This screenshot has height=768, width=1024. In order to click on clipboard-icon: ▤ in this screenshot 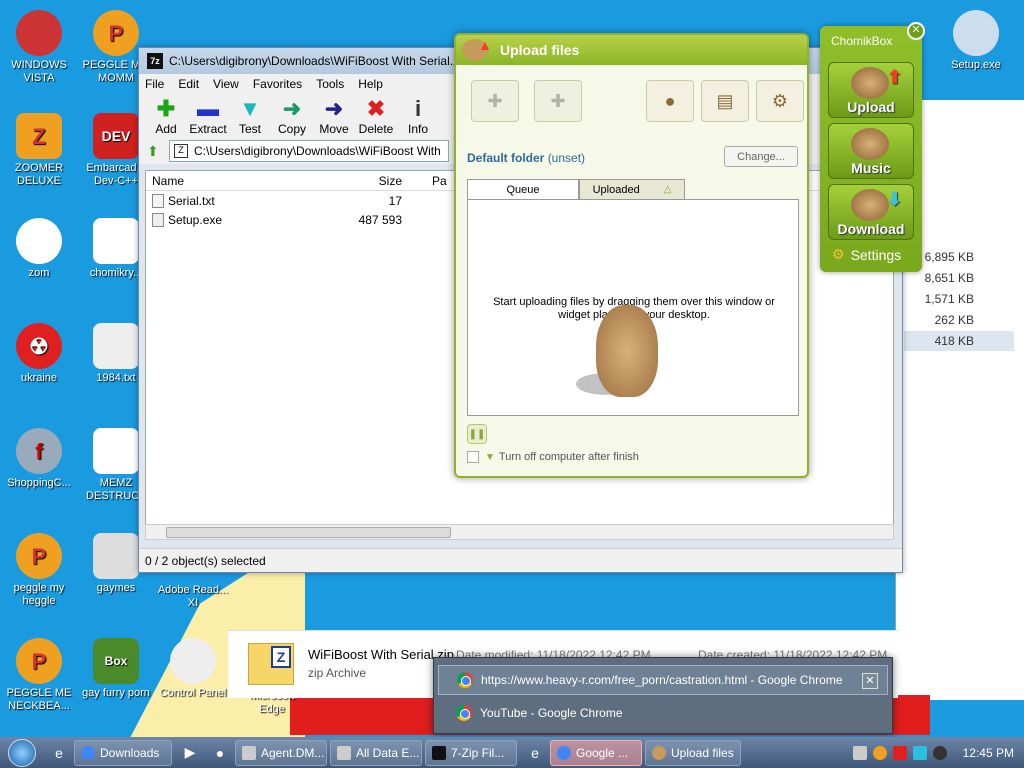, I will do `click(725, 100)`.